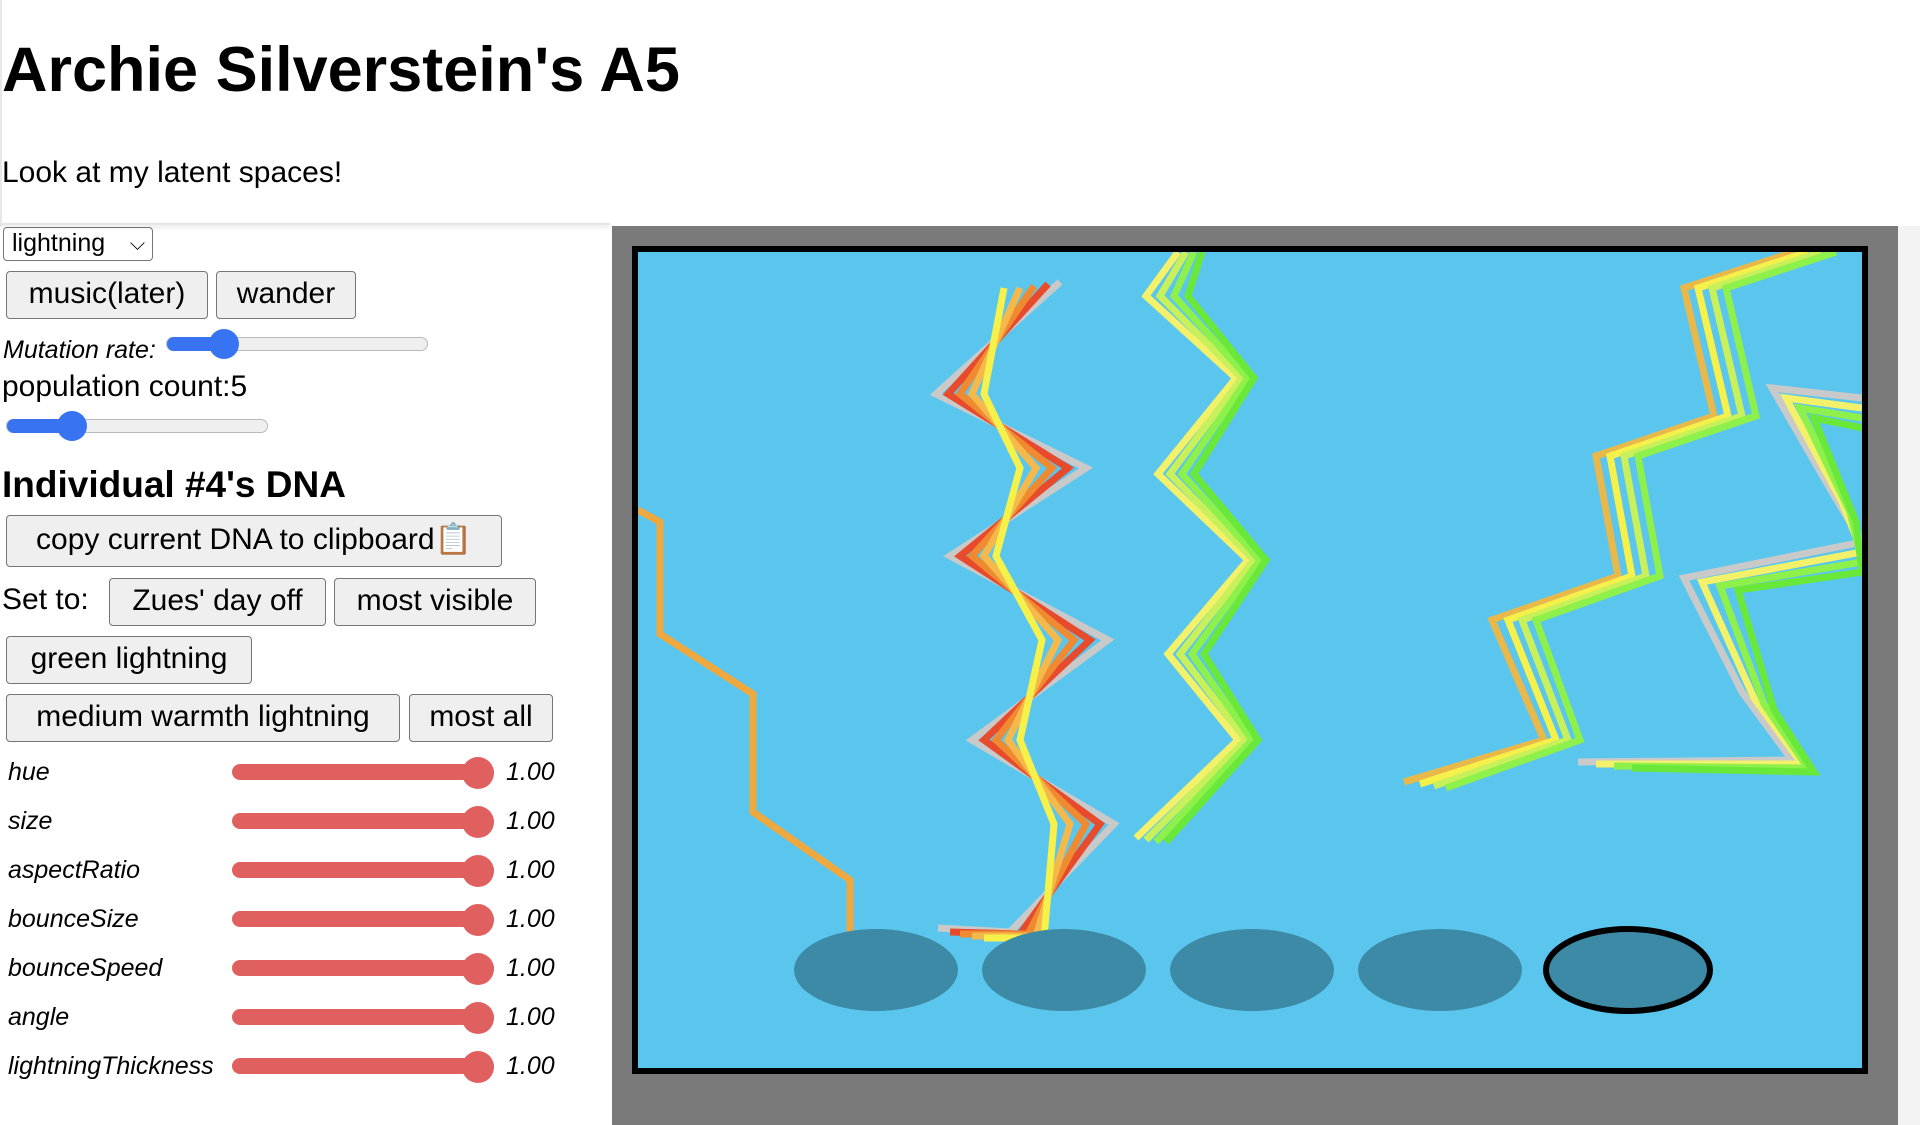 This screenshot has height=1125, width=1920. I want to click on population-count-label: population count:5, so click(125, 386).